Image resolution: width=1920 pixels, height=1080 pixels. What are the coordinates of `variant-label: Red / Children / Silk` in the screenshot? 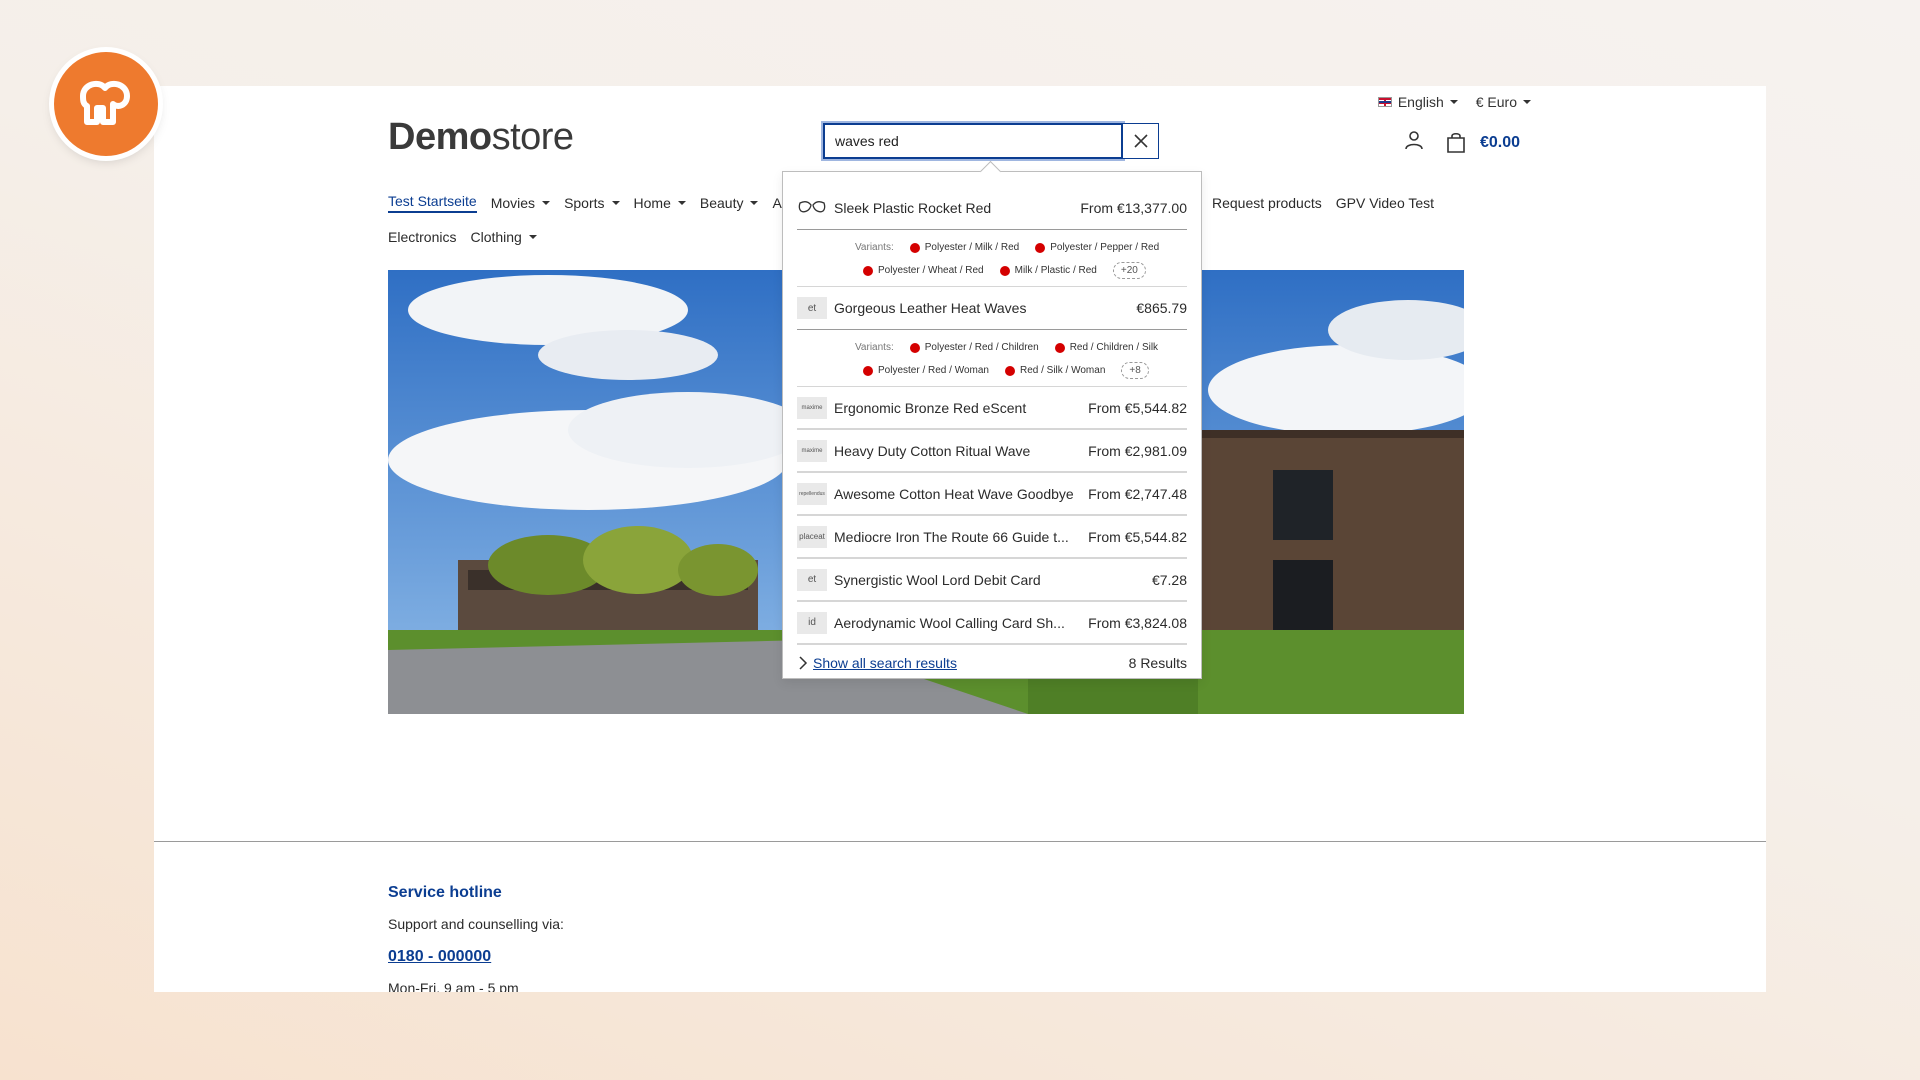 It's located at (1114, 347).